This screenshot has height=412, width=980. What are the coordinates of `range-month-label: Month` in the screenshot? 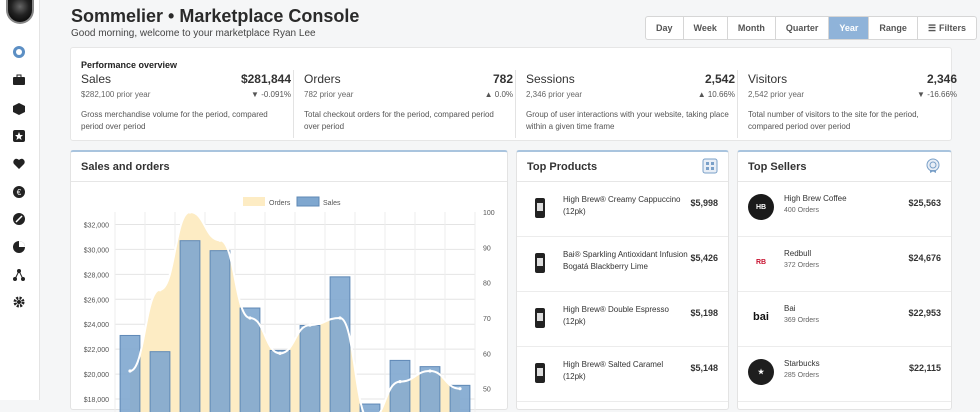 It's located at (751, 28).